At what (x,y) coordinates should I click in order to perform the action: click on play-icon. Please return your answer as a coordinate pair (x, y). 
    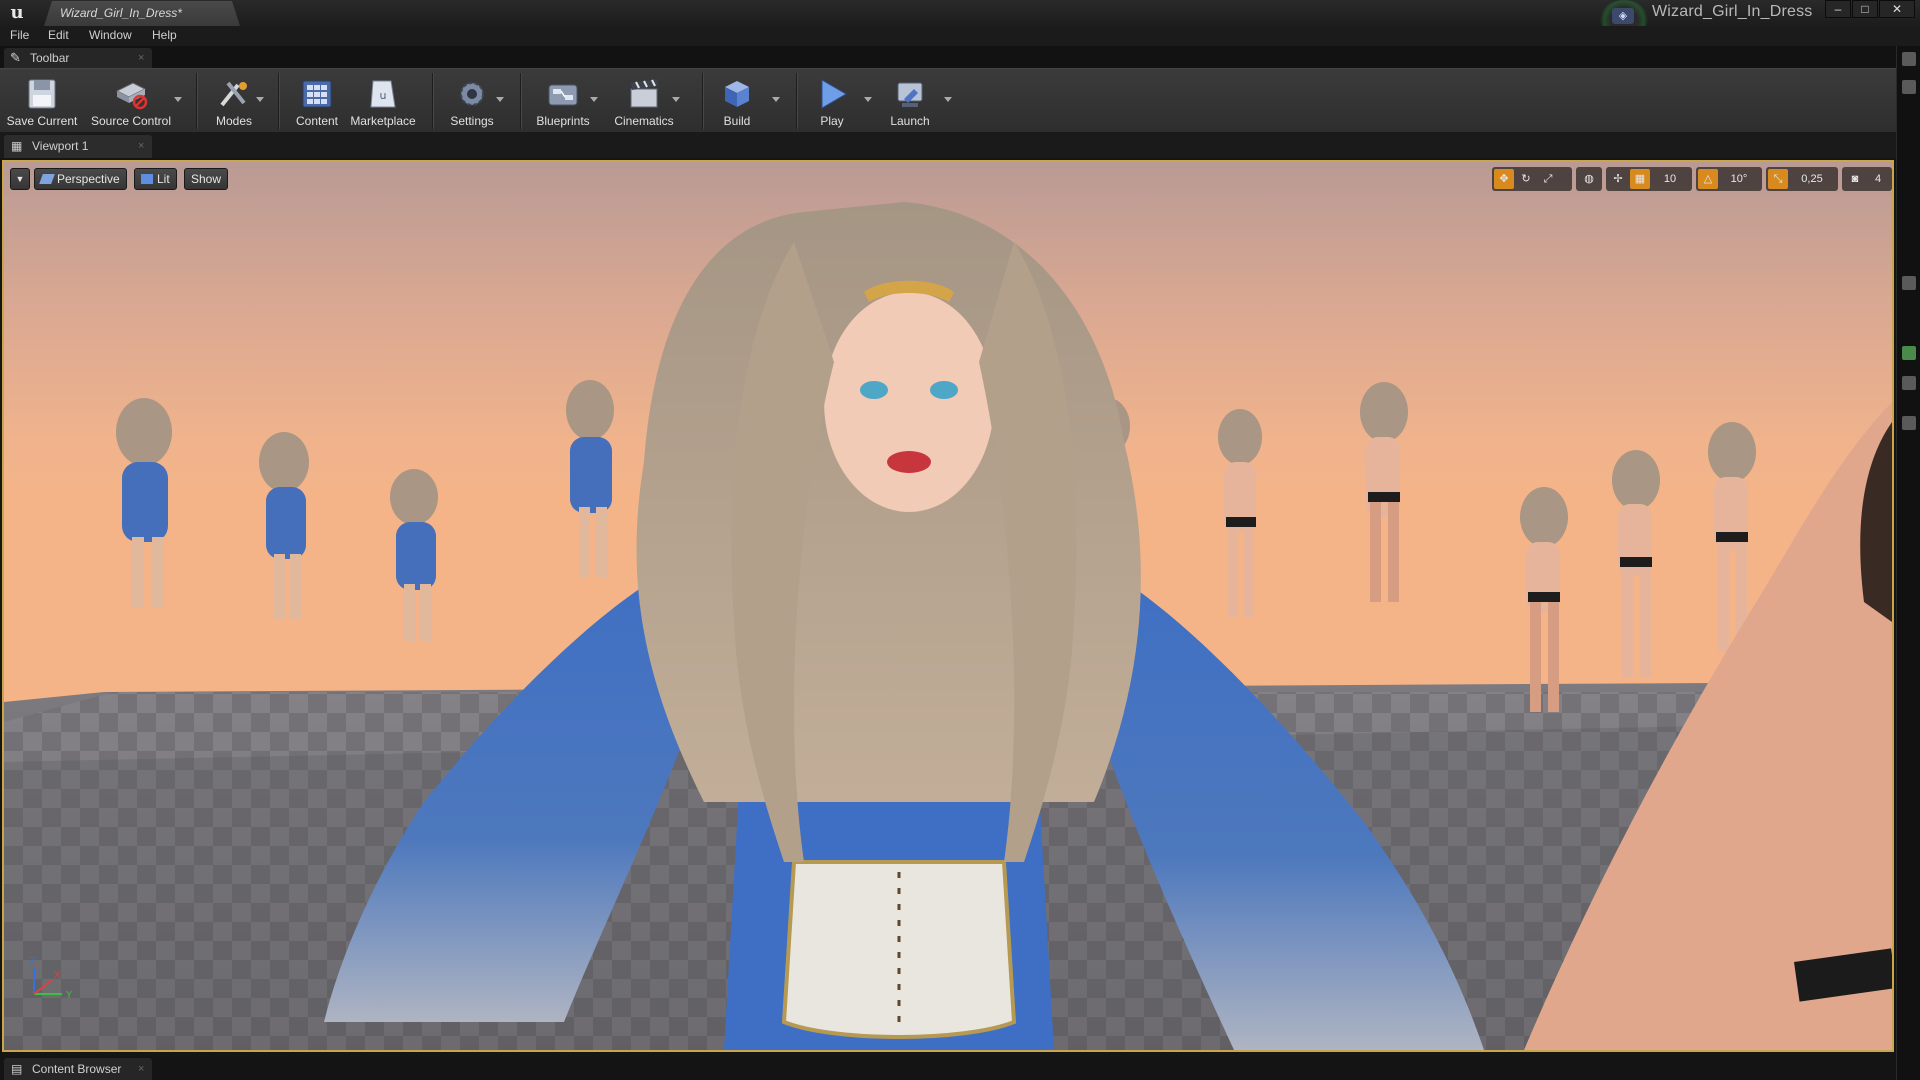
    Looking at the image, I should click on (834, 94).